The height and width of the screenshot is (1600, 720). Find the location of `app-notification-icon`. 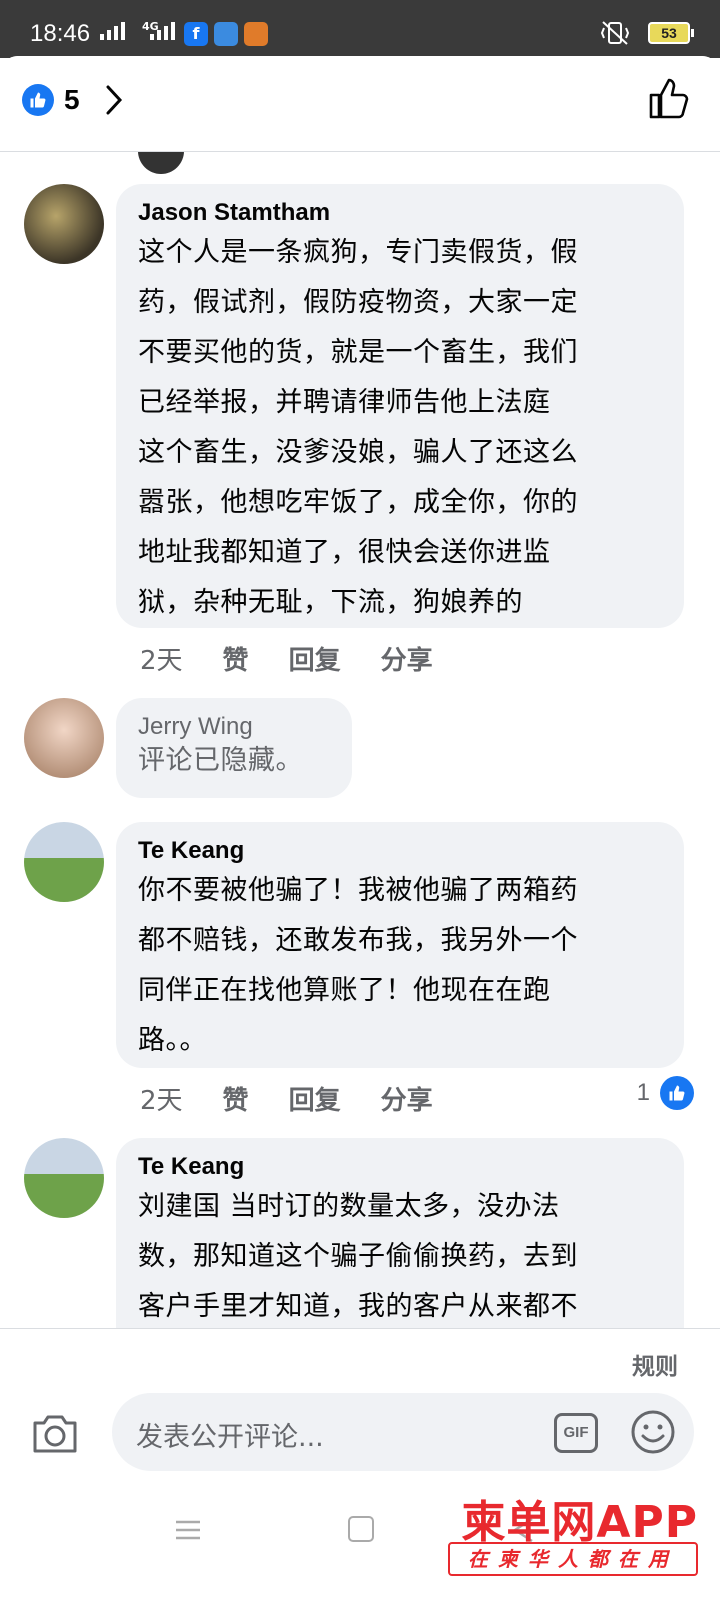

app-notification-icon is located at coordinates (226, 34).